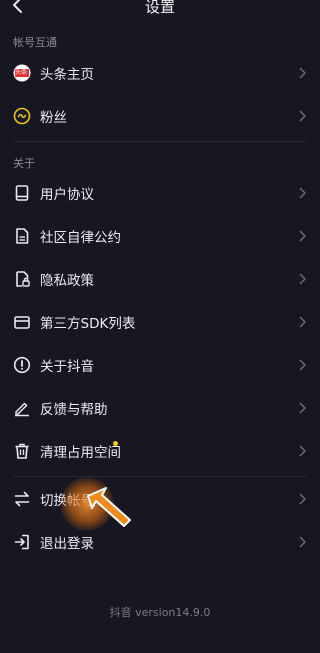 The width and height of the screenshot is (320, 653). I want to click on row-label-community-convention: 社区自律公约, so click(80, 238).